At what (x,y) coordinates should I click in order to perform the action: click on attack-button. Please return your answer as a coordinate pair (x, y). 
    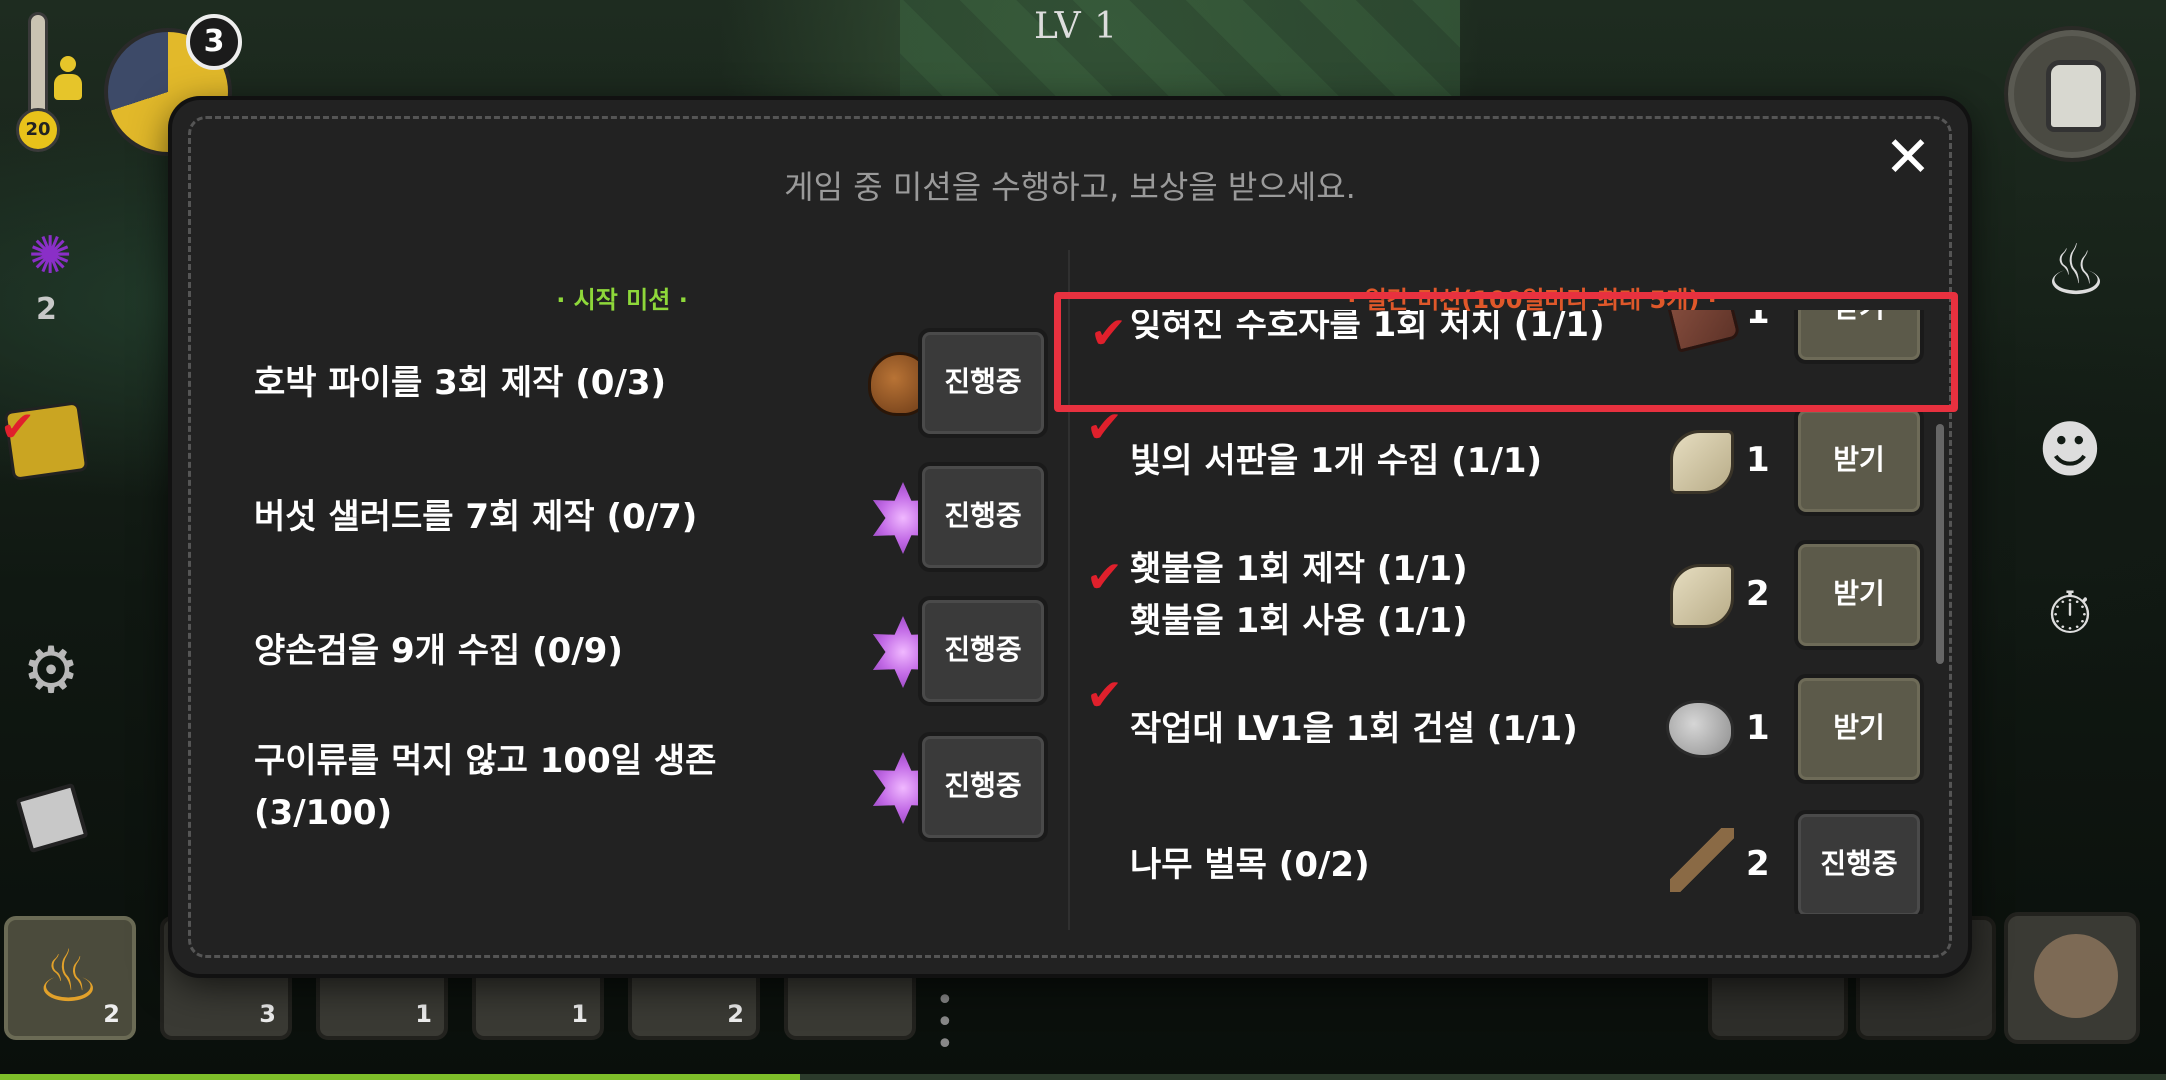
    Looking at the image, I should click on (2072, 978).